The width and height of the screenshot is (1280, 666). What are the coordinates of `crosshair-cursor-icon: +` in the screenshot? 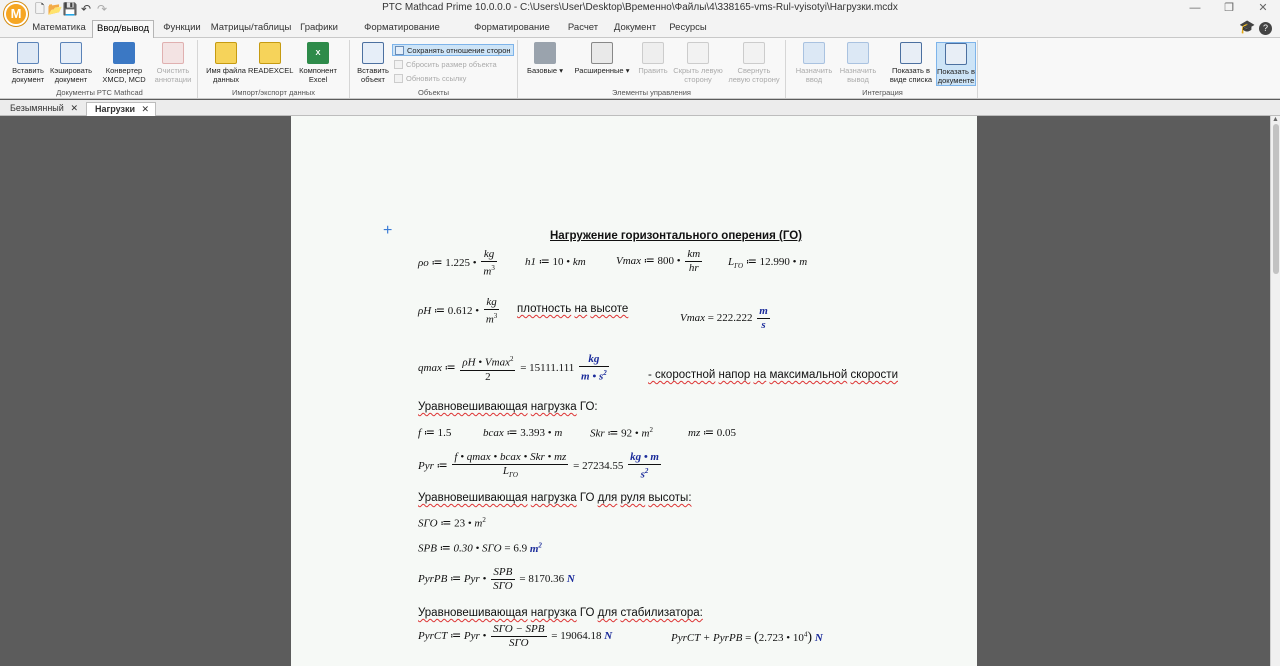 It's located at (388, 230).